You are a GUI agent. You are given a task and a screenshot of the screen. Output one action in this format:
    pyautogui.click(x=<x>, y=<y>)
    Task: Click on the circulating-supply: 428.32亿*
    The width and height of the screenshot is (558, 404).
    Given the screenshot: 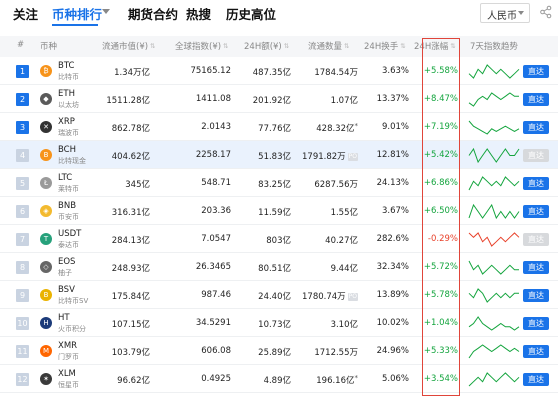 What is the action you would take?
    pyautogui.click(x=329, y=128)
    